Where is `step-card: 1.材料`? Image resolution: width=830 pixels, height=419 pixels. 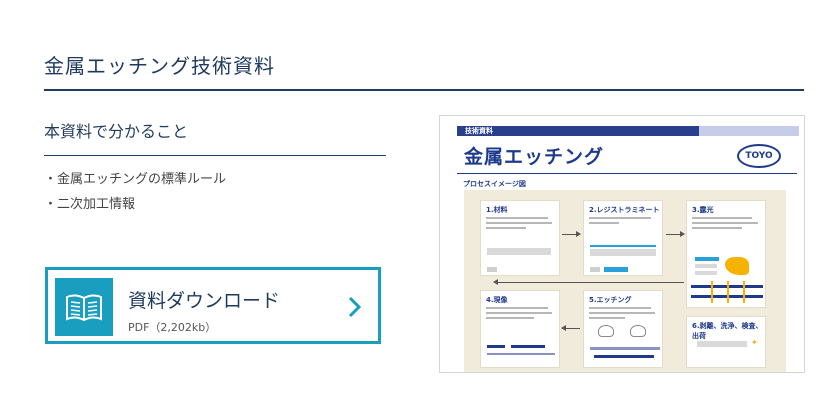 step-card: 1.材料 is located at coordinates (520, 238).